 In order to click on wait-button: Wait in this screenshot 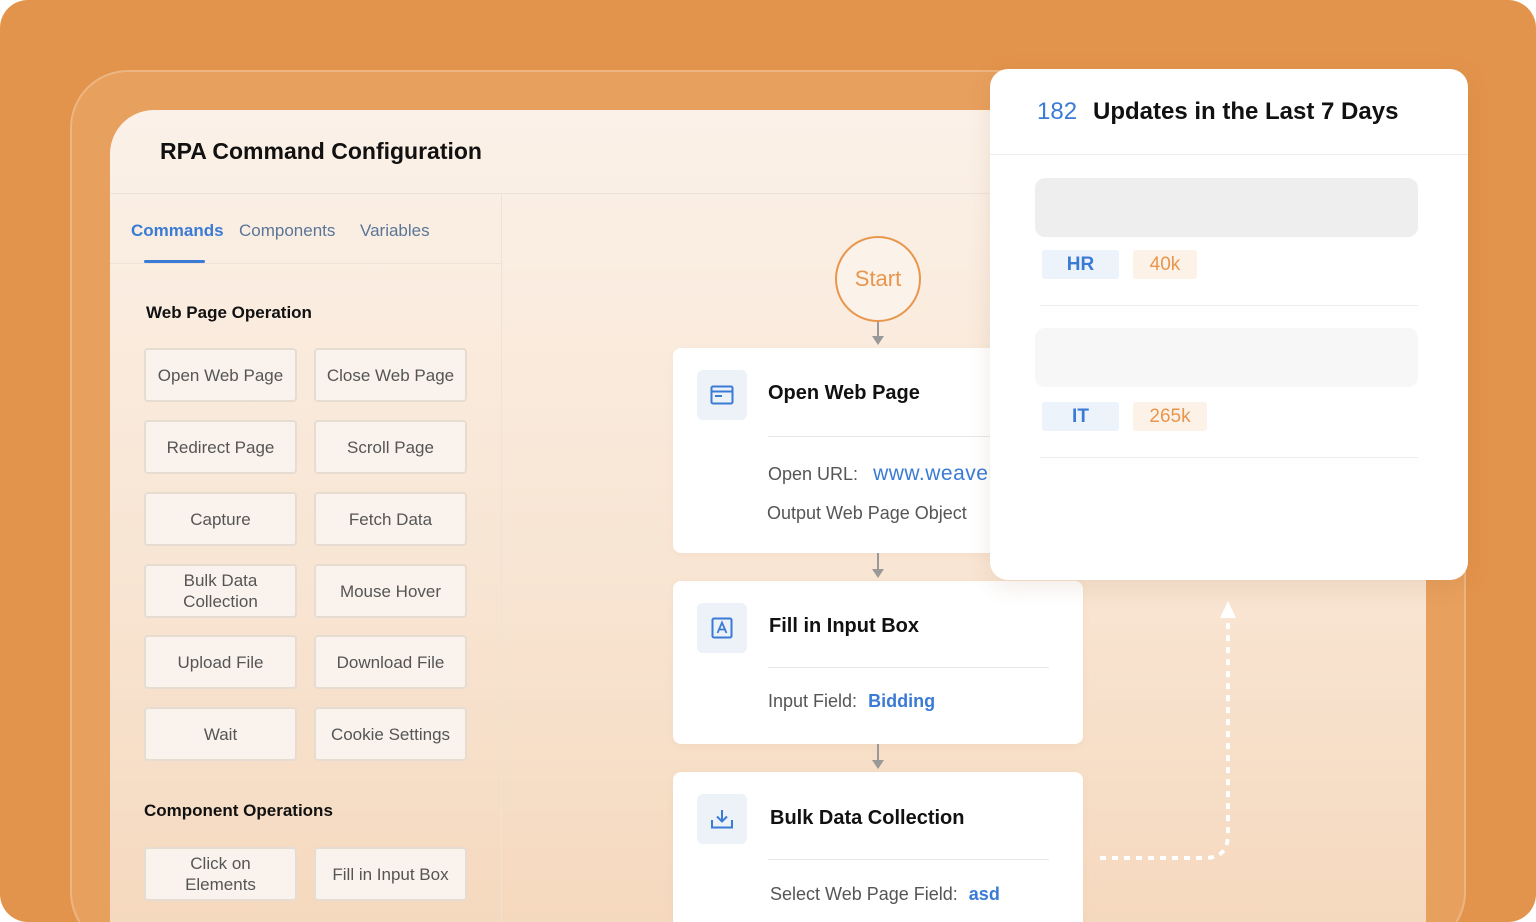, I will do `click(220, 734)`.